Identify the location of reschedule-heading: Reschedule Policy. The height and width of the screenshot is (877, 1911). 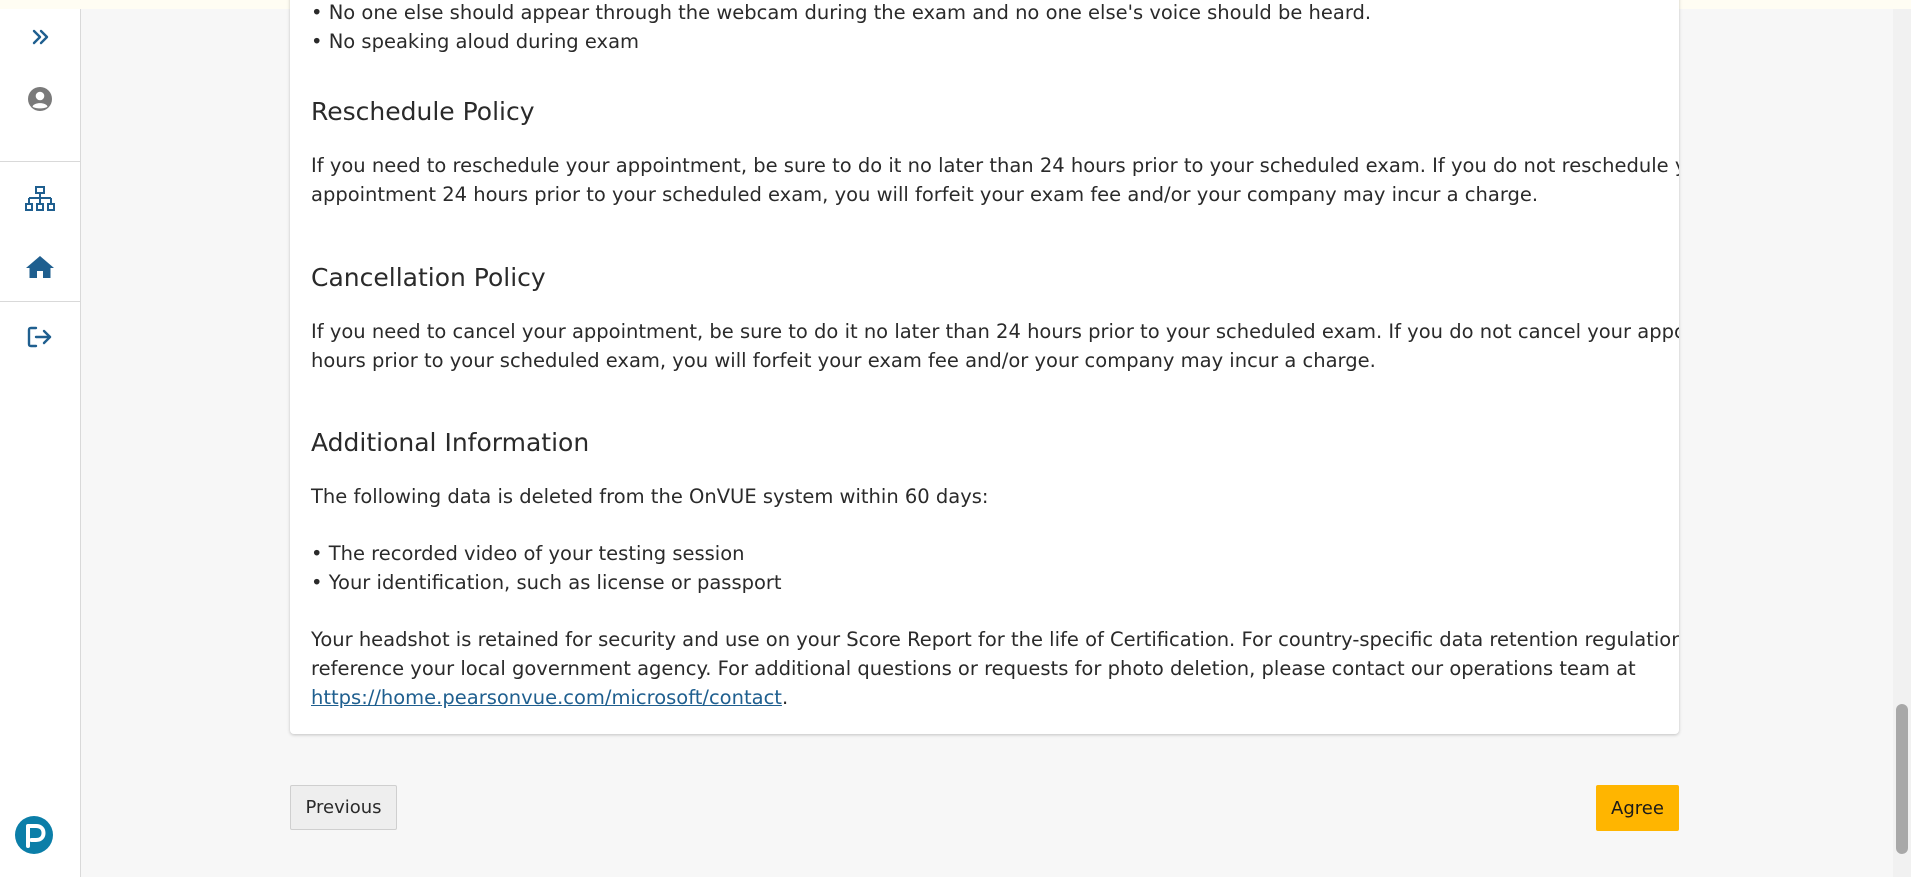
(423, 111).